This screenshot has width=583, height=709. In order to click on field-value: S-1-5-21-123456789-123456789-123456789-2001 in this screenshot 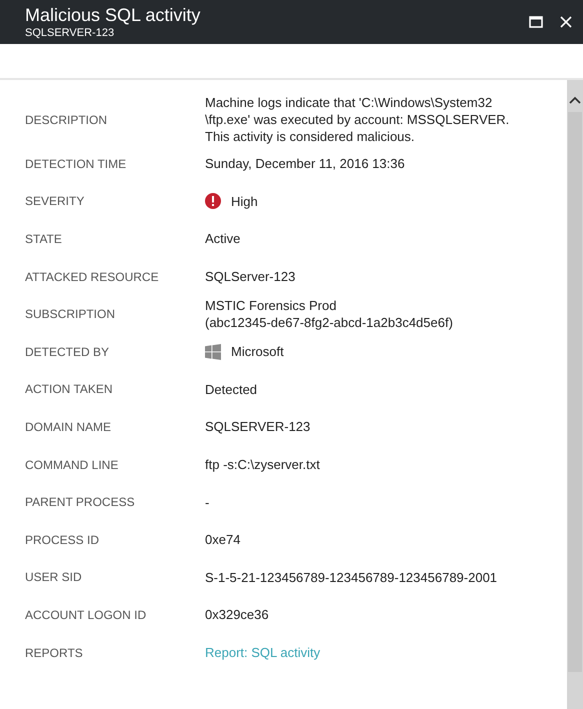, I will do `click(351, 577)`.